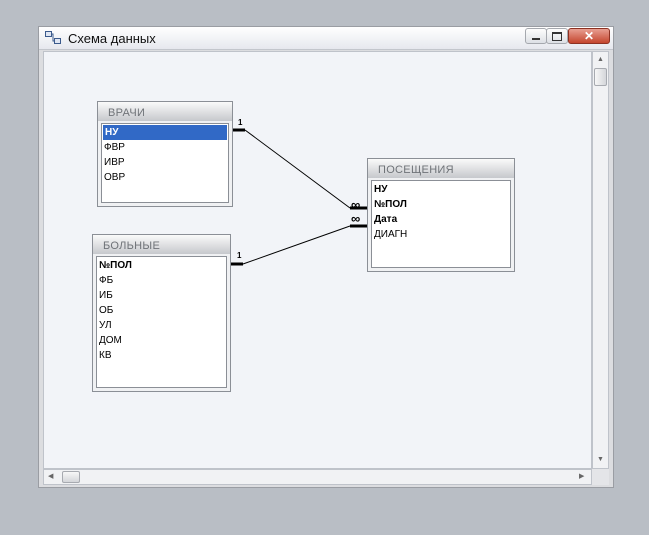  I want to click on relationships-icon, so click(53, 37).